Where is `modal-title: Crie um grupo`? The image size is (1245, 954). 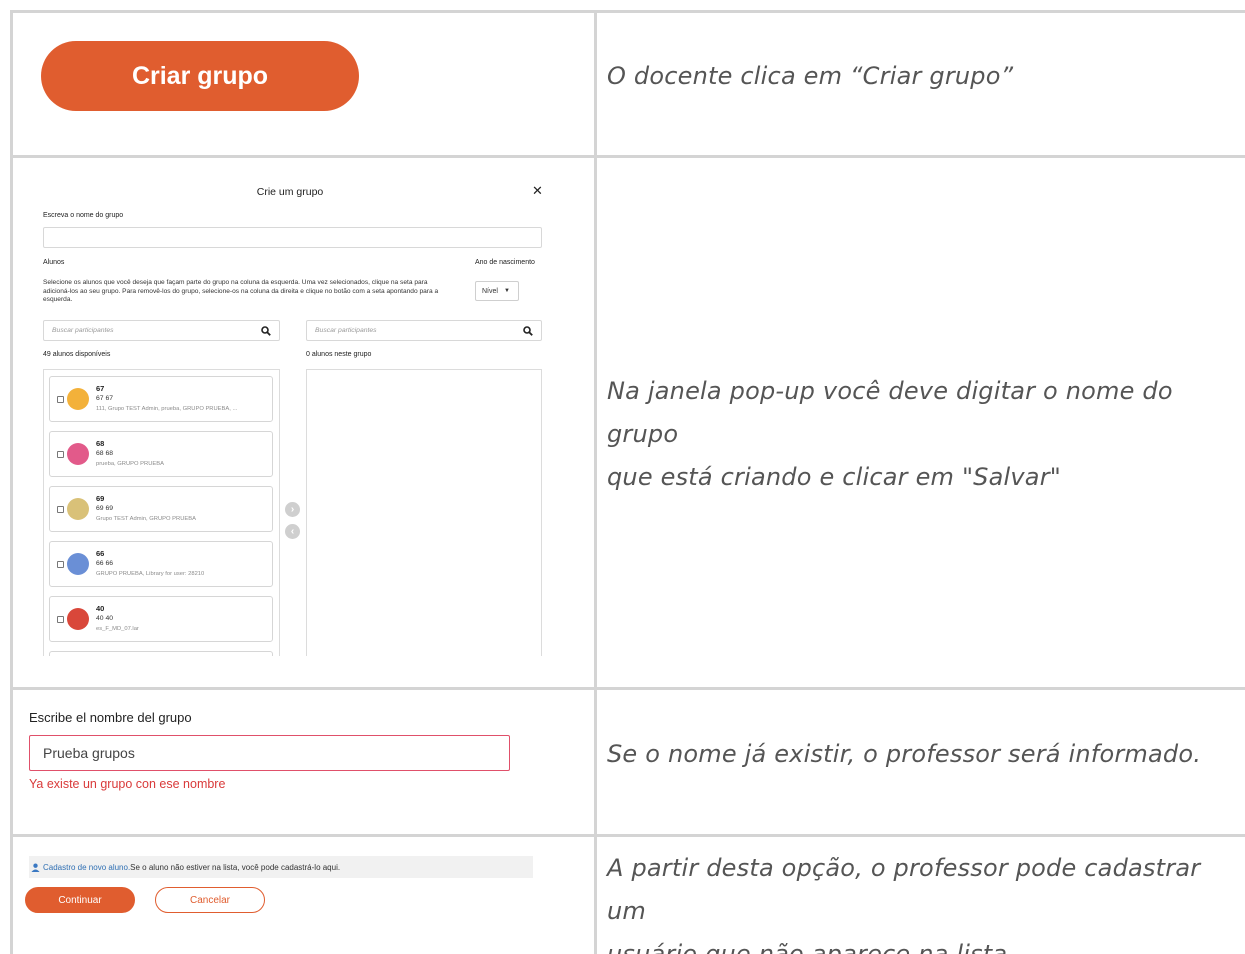 modal-title: Crie um grupo is located at coordinates (290, 192).